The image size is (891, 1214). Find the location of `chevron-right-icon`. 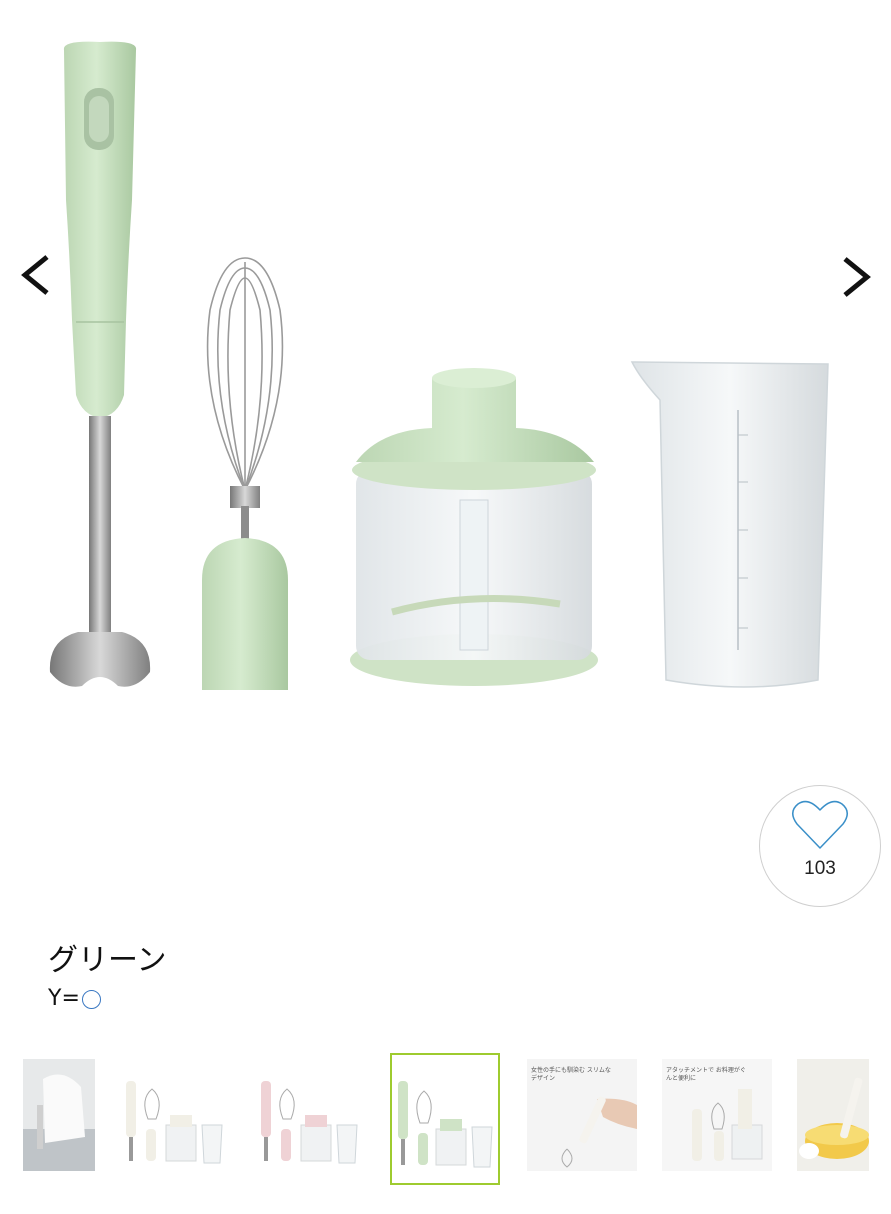

chevron-right-icon is located at coordinates (857, 277).